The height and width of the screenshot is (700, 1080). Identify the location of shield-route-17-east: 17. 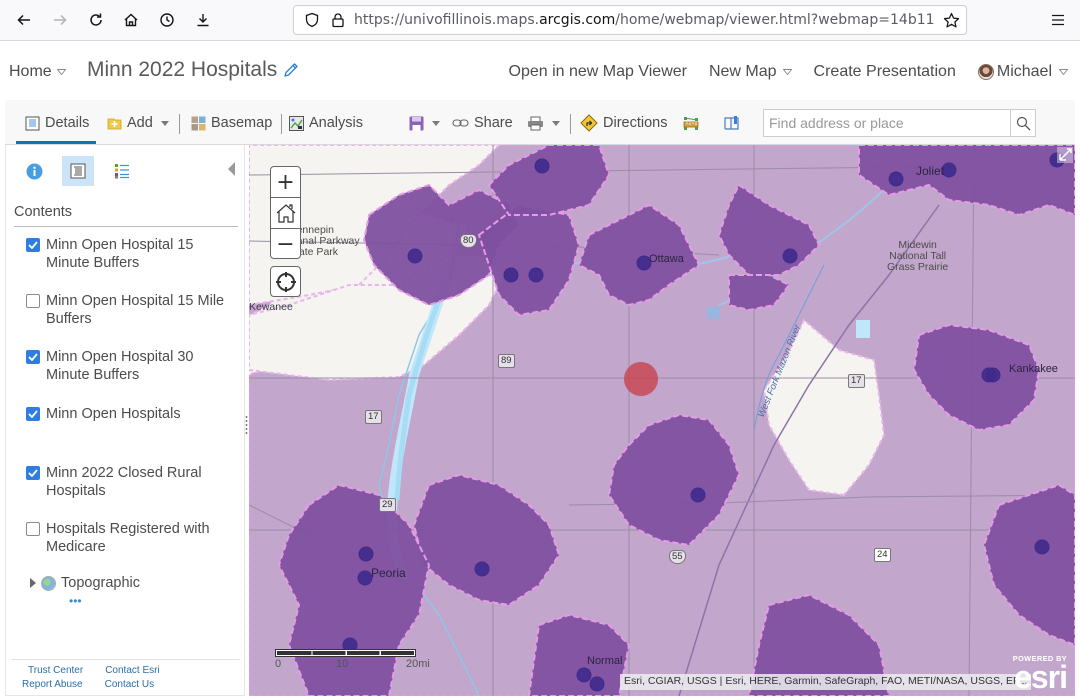
(856, 381).